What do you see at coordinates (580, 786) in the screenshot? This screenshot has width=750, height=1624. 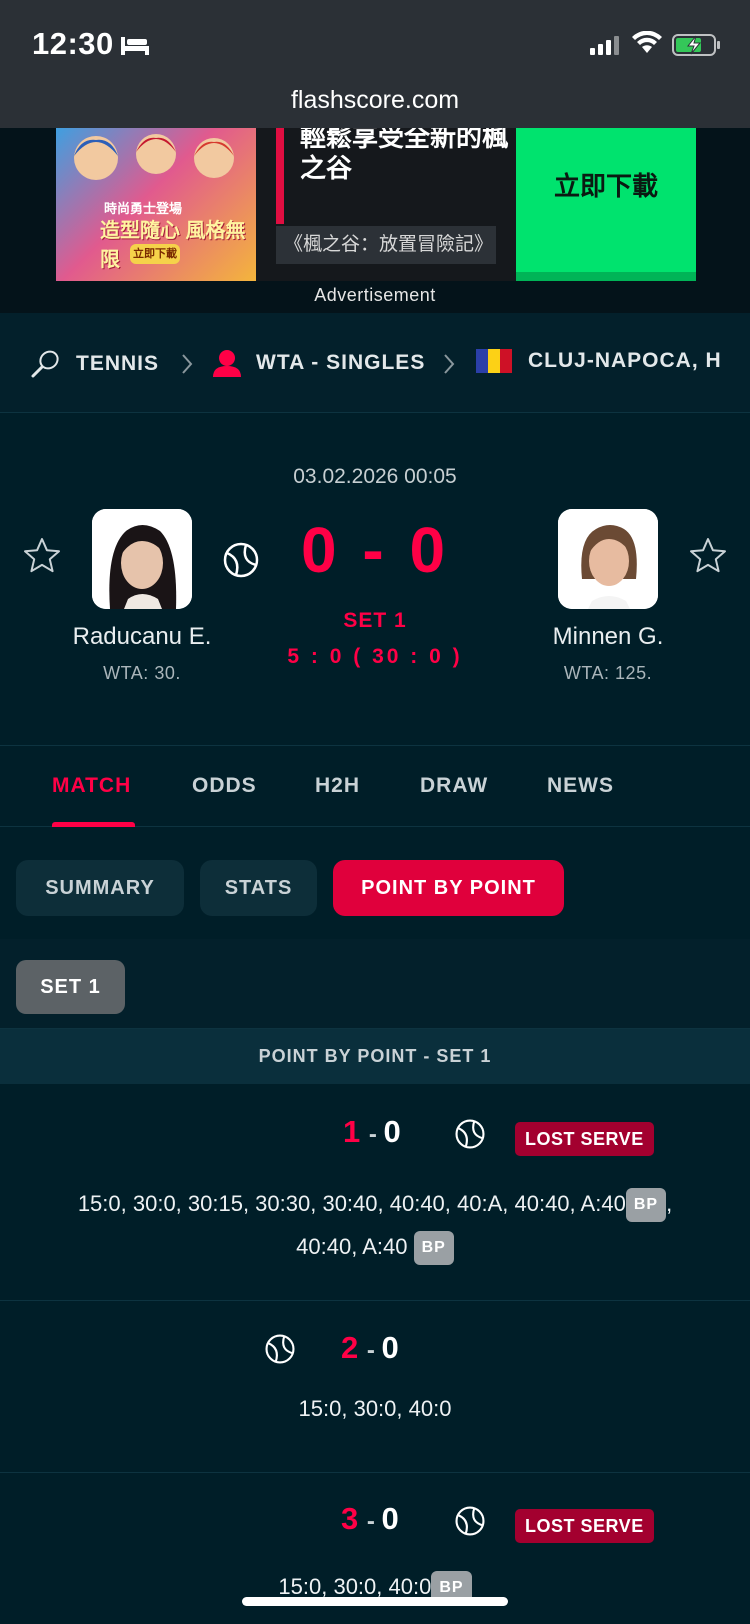 I see `tab-news: NEWS` at bounding box center [580, 786].